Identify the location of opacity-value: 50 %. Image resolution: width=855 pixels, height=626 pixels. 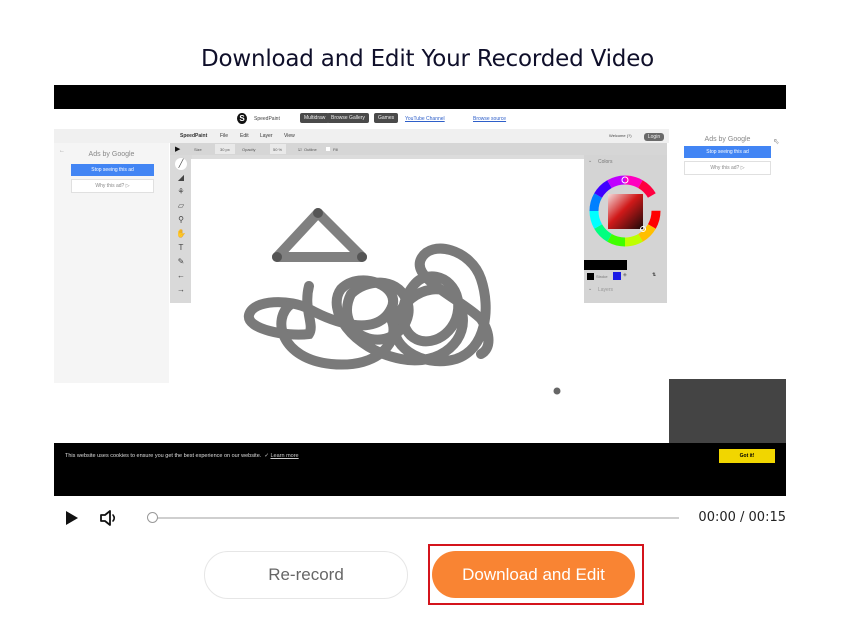
(278, 149).